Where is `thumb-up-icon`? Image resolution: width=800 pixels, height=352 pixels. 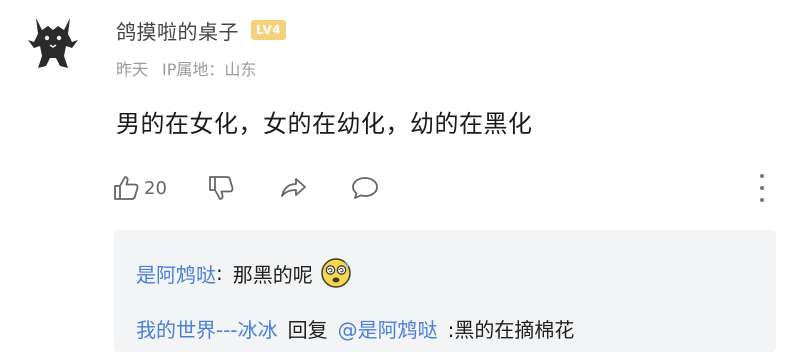
thumb-up-icon is located at coordinates (126, 188).